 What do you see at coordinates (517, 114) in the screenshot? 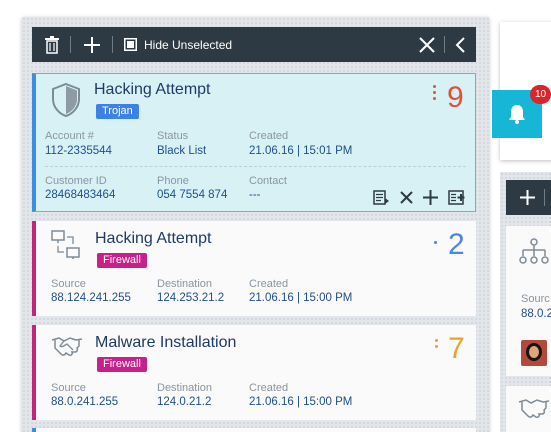
I see `bell-icon` at bounding box center [517, 114].